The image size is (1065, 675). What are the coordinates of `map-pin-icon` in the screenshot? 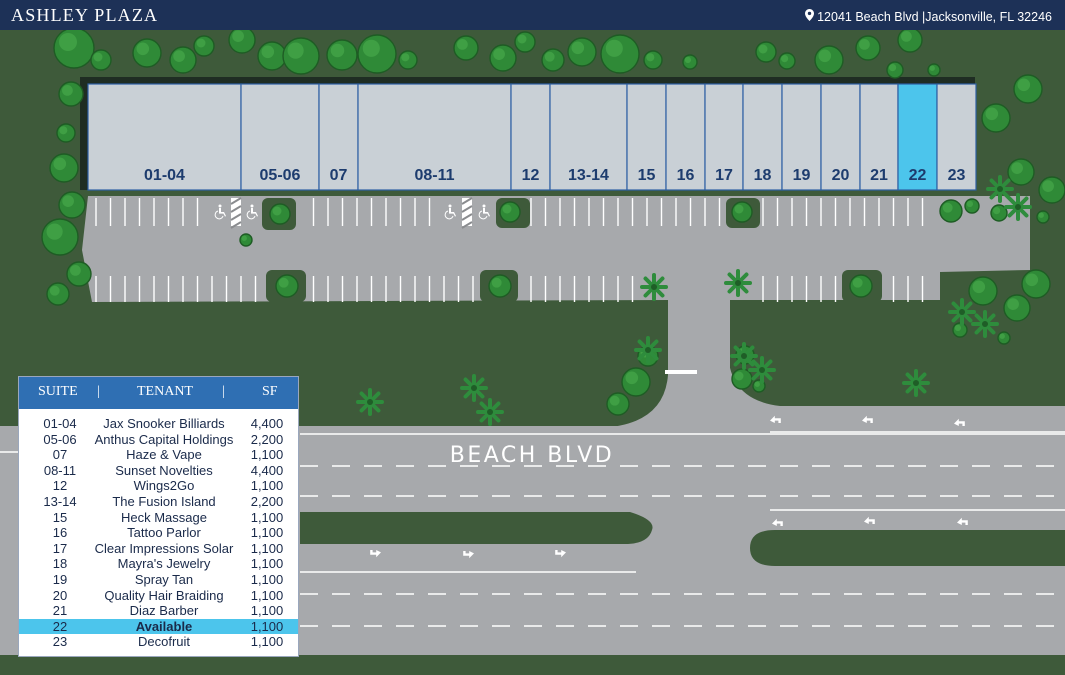 It's located at (810, 16).